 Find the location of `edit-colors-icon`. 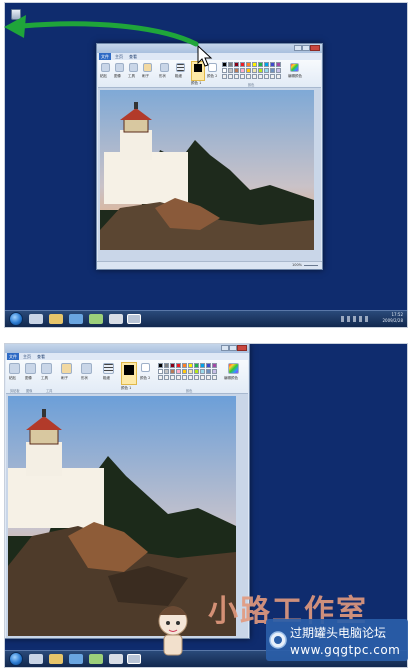

edit-colors-icon is located at coordinates (233, 368).